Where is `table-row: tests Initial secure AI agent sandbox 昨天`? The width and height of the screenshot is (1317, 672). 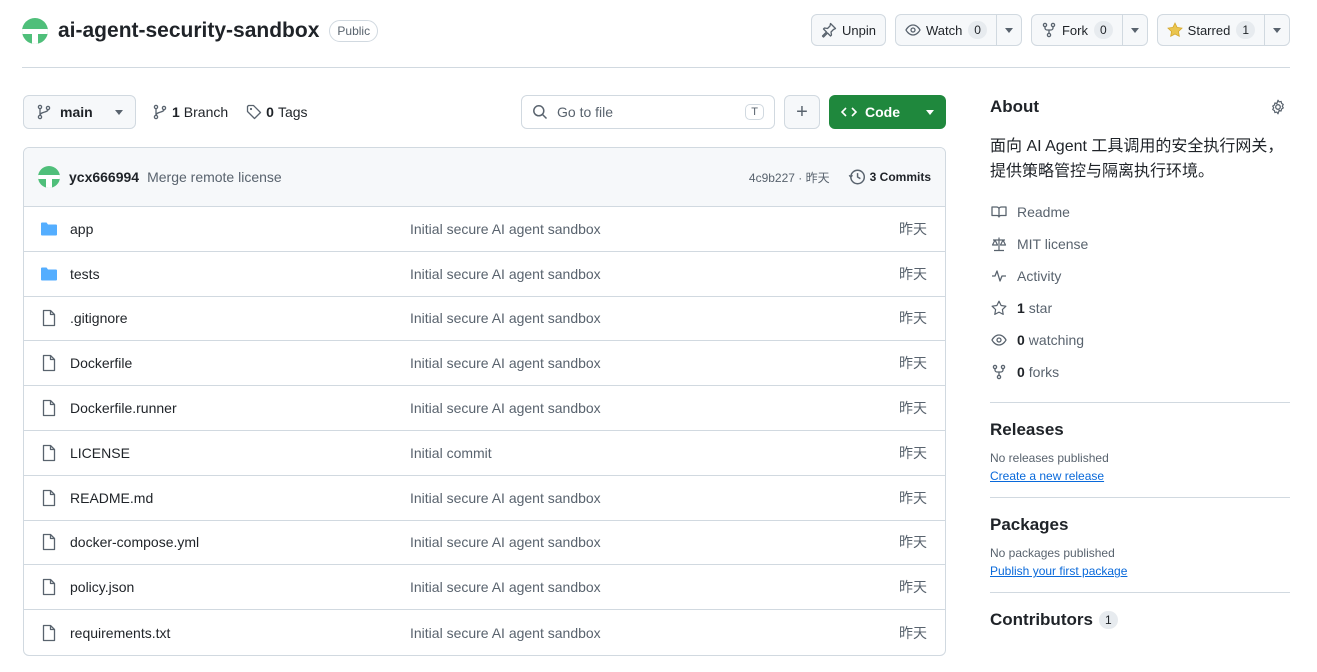 table-row: tests Initial secure AI agent sandbox 昨天 is located at coordinates (484, 274).